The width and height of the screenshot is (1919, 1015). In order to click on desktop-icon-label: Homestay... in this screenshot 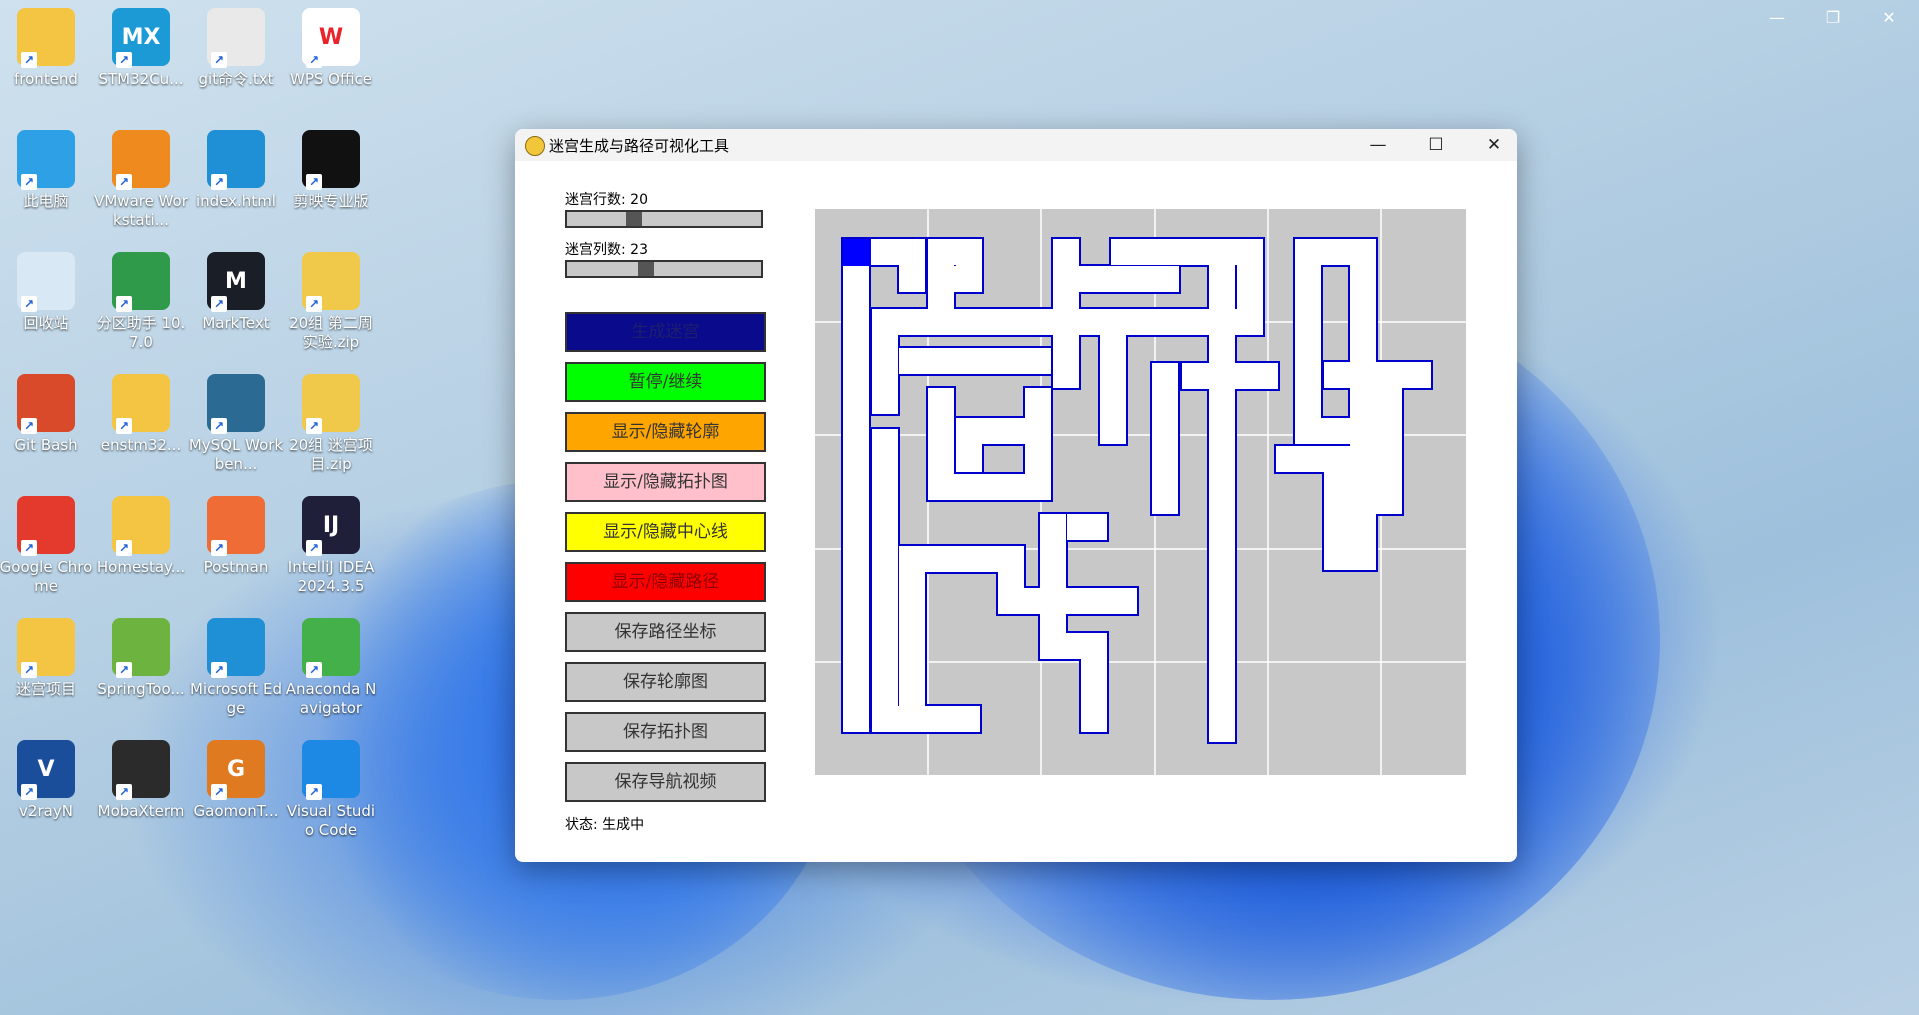, I will do `click(141, 567)`.